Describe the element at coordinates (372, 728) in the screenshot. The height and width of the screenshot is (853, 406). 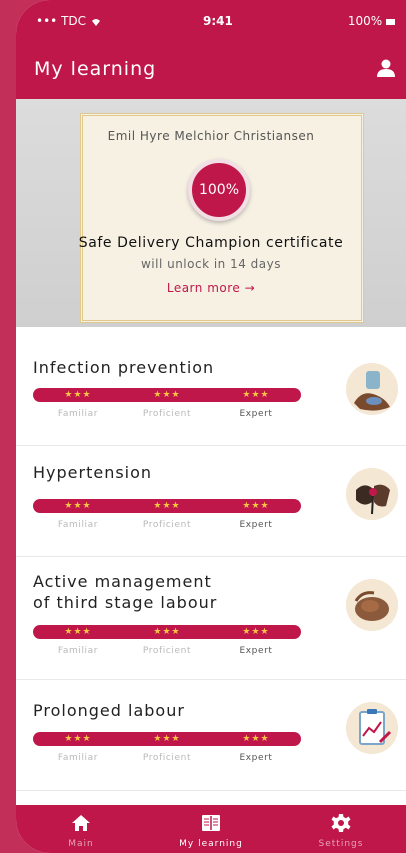
I see `partograph-clipboard-icon` at that location.